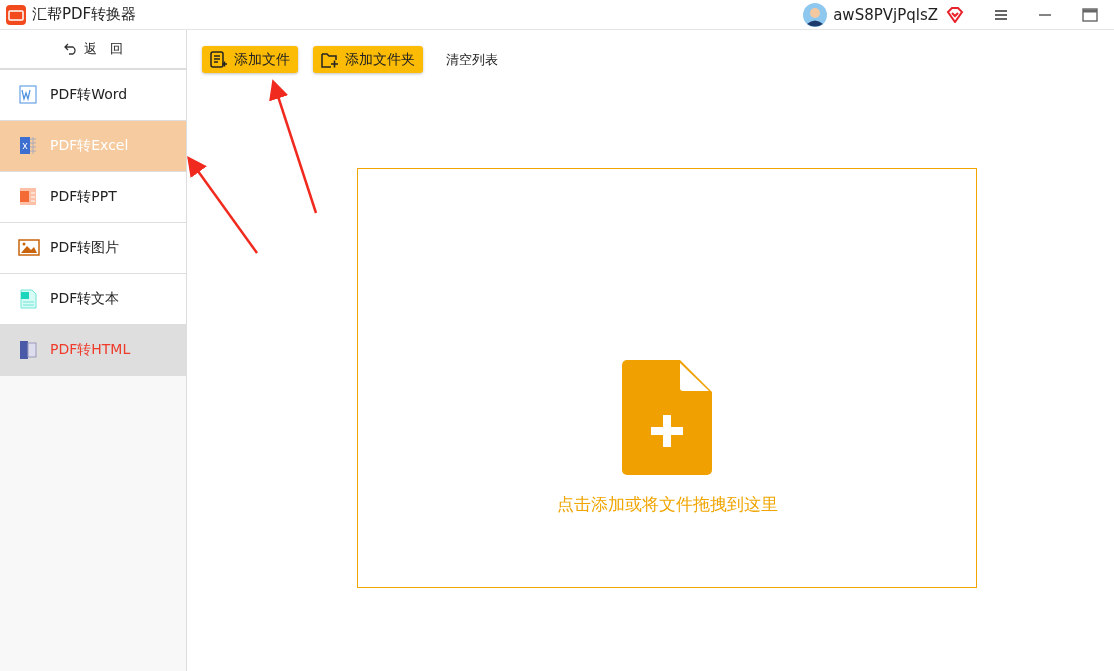  Describe the element at coordinates (368, 59) in the screenshot. I see `add-button: 添加文件夹` at that location.